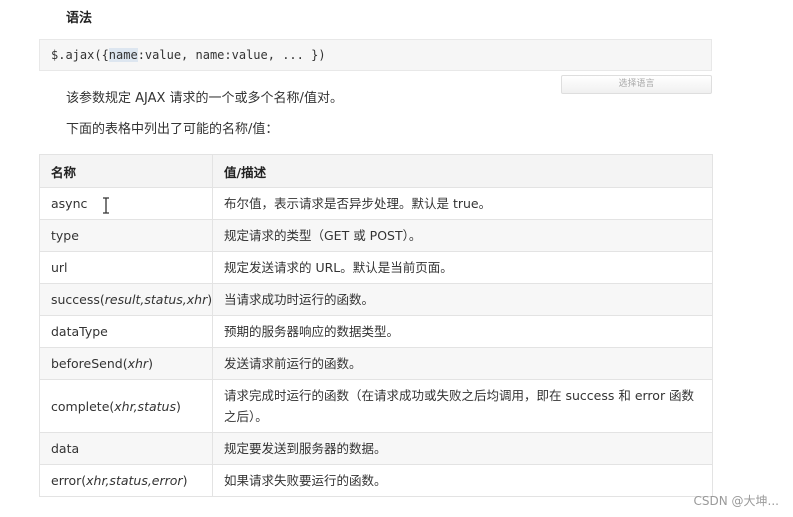 This screenshot has height=517, width=793. What do you see at coordinates (462, 448) in the screenshot?
I see `option-description-cell: 规定要发送到服务器的数据。` at bounding box center [462, 448].